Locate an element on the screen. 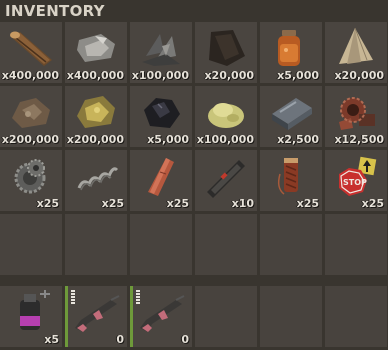 The height and width of the screenshot is (350, 388). slot-gears: x25 is located at coordinates (31, 180).